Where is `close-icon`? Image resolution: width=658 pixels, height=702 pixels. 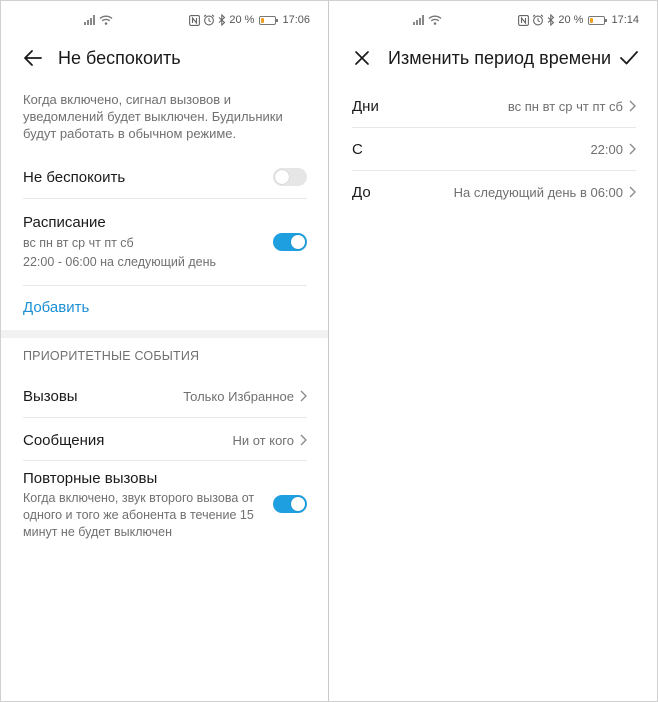
close-icon is located at coordinates (362, 58).